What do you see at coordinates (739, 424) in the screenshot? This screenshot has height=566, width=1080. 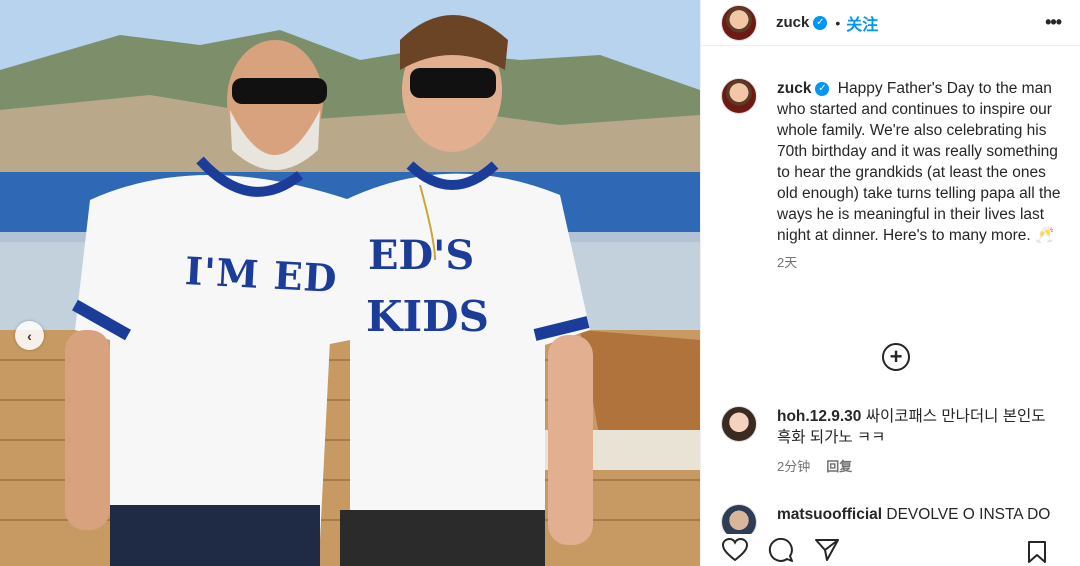 I see `comment-avatar` at bounding box center [739, 424].